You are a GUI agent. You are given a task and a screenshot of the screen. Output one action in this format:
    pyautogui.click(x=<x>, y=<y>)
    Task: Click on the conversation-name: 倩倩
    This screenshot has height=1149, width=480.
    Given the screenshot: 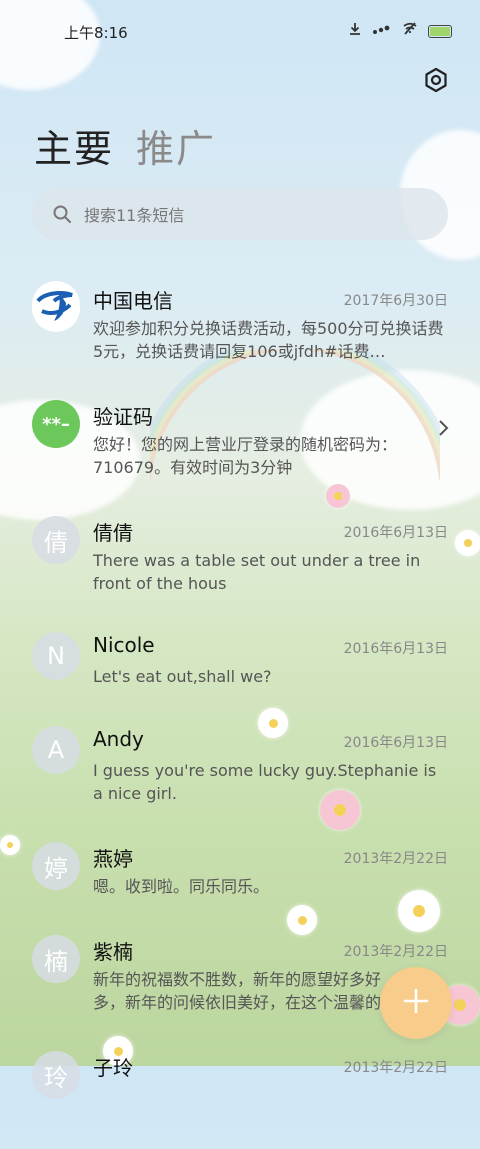 What is the action you would take?
    pyautogui.click(x=113, y=533)
    